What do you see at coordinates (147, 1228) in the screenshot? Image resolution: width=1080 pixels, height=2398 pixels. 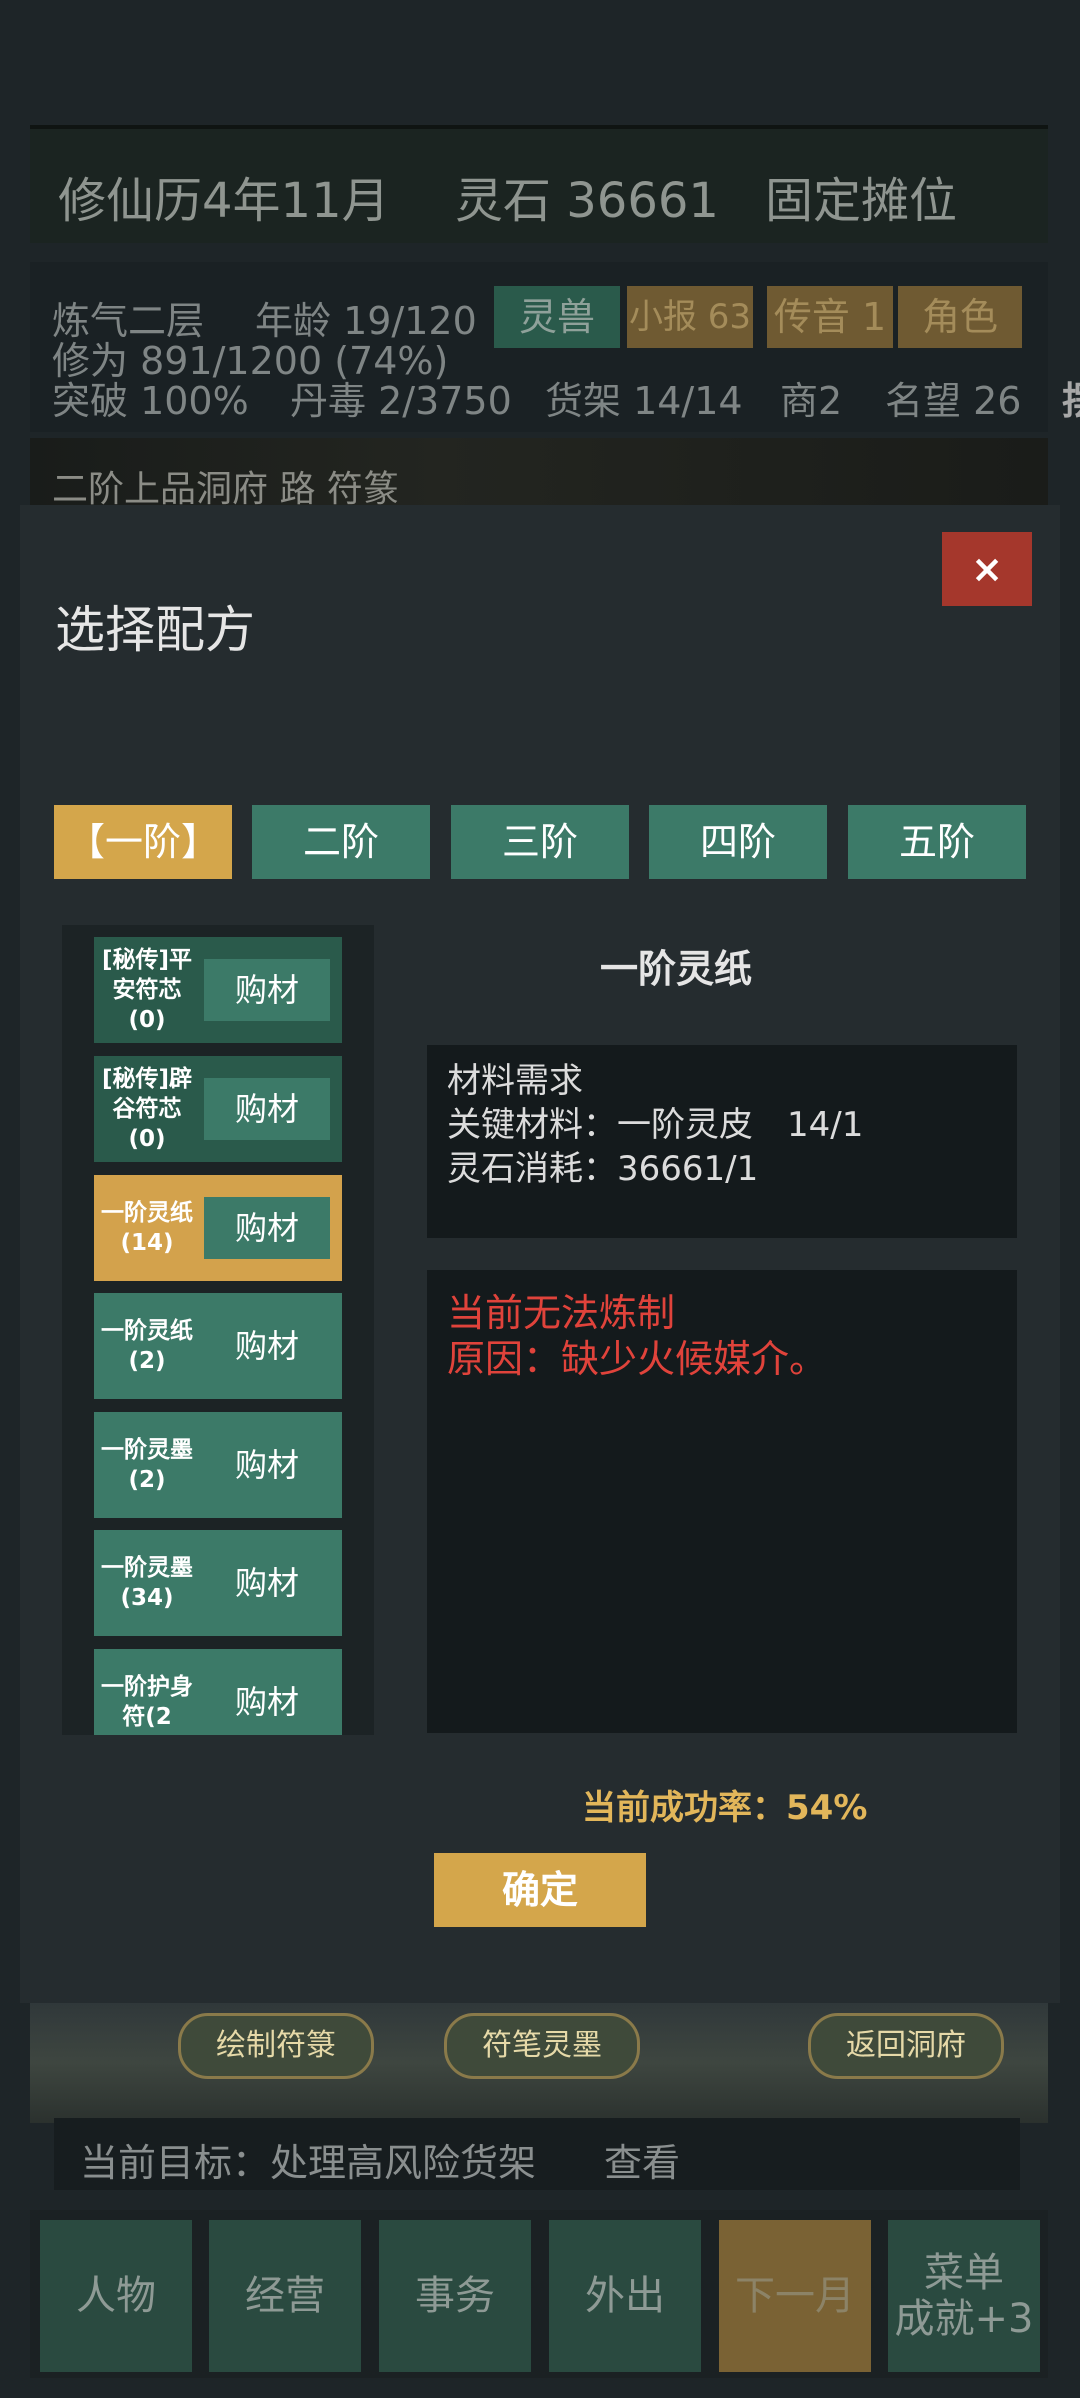 I see `recipe-name: 一阶灵纸(14)` at bounding box center [147, 1228].